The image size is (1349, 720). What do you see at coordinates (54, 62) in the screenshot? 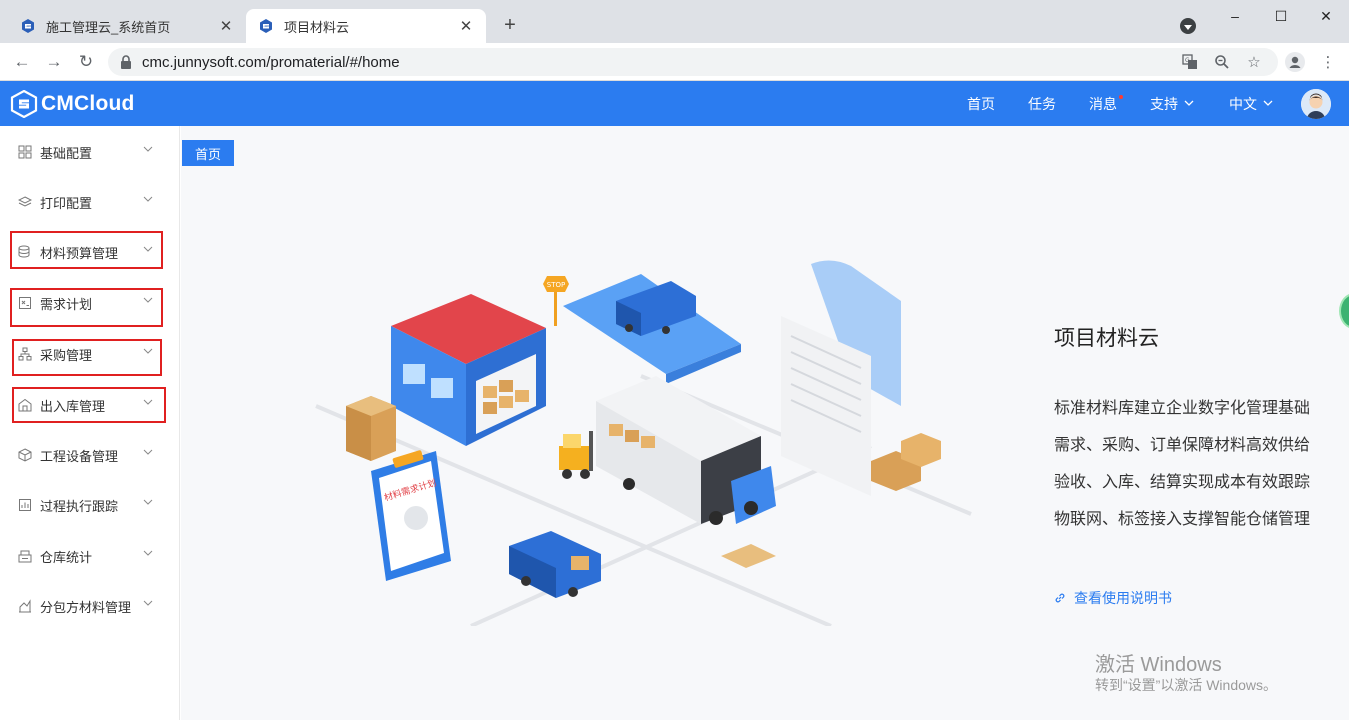
I see `forward-icon: →` at bounding box center [54, 62].